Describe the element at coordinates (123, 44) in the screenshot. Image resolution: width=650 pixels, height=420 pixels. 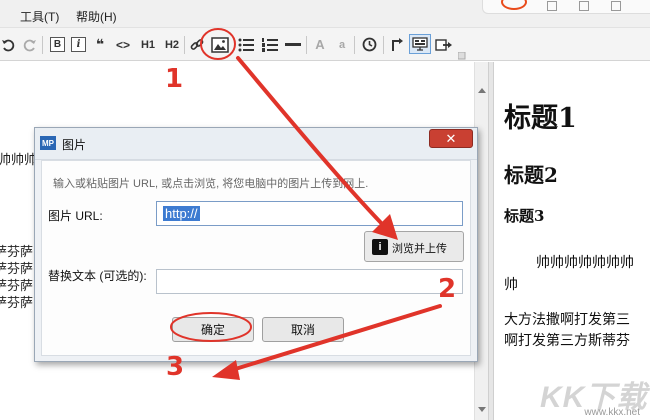
I see `code-button: <>` at that location.